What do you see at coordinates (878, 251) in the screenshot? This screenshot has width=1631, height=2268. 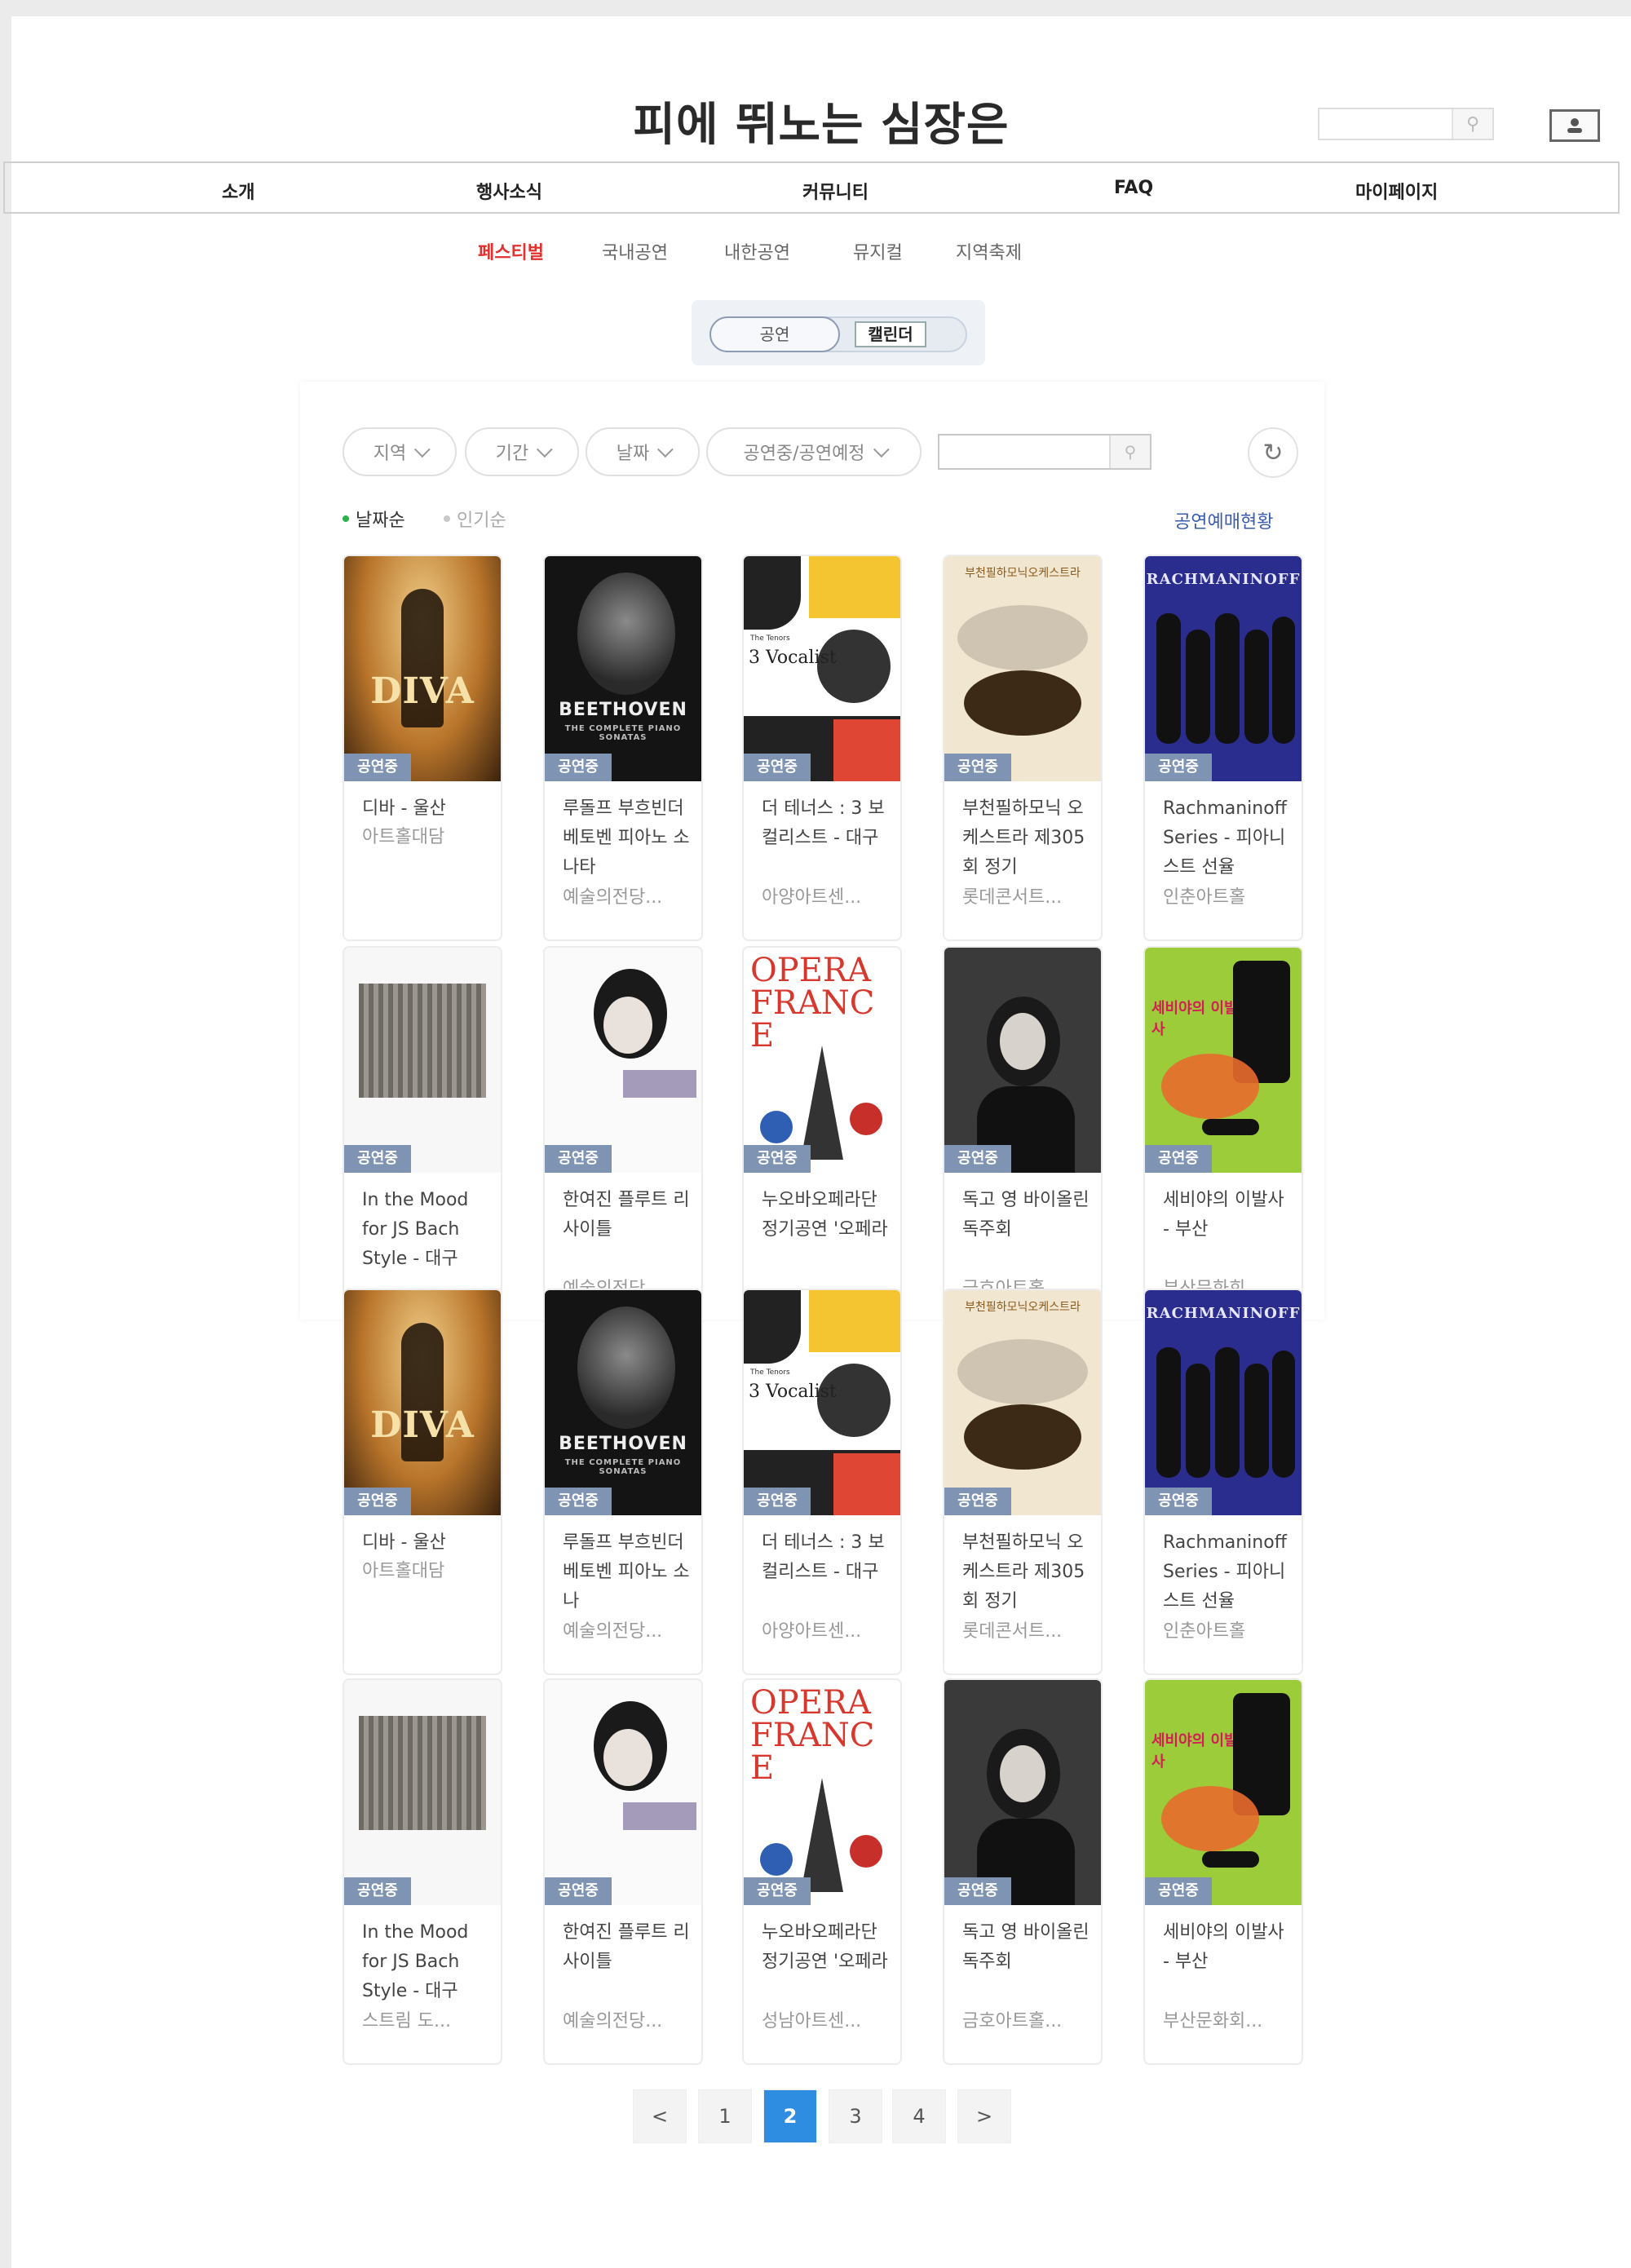 I see `subnav-musical: 뮤지컬` at bounding box center [878, 251].